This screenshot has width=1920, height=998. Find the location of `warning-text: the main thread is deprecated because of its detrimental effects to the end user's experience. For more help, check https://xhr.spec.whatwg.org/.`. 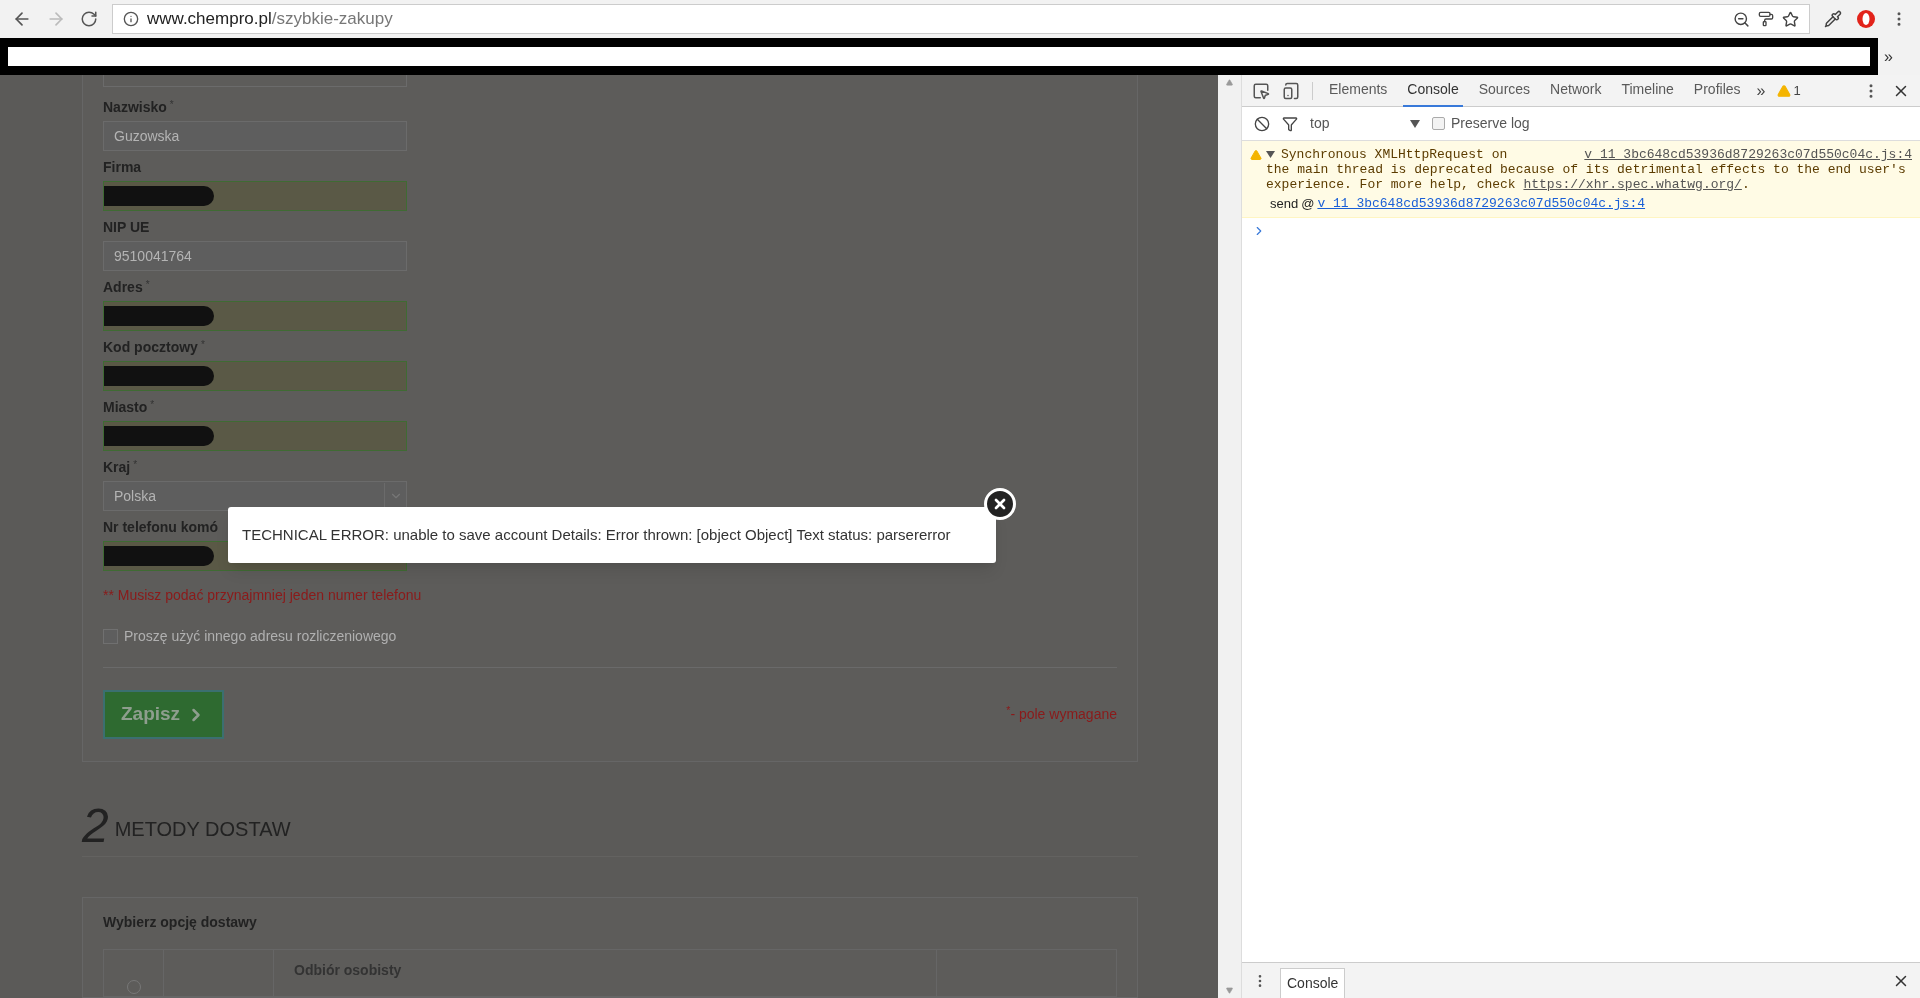

warning-text: the main thread is deprecated because of its detrimental effects to the end user's experience. For more help, check https://xhr.spec.whatwg.org/. is located at coordinates (1586, 177).